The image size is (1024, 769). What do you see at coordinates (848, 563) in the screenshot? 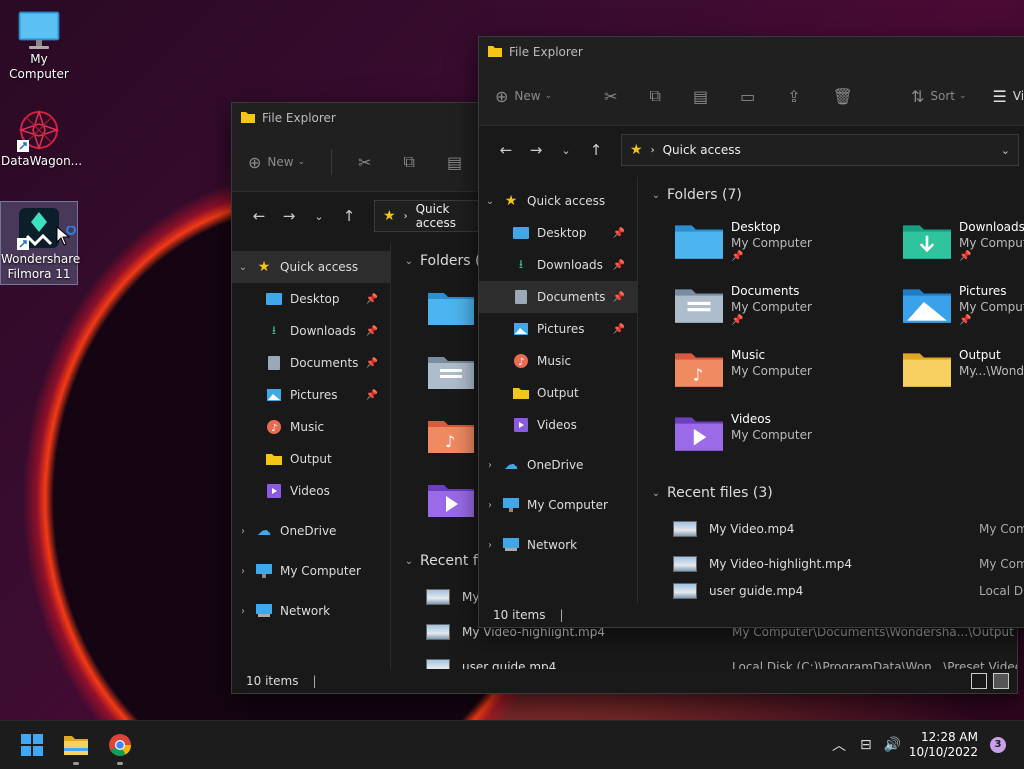
I see `recent-file-row: My Video-highlight.mp4 My Com` at bounding box center [848, 563].